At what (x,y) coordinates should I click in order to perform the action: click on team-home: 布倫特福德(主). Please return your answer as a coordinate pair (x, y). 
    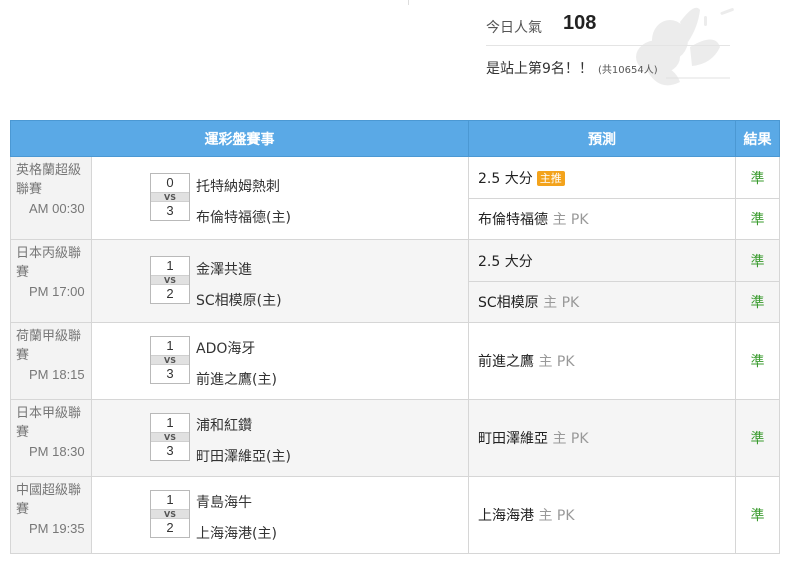
    Looking at the image, I should click on (243, 217).